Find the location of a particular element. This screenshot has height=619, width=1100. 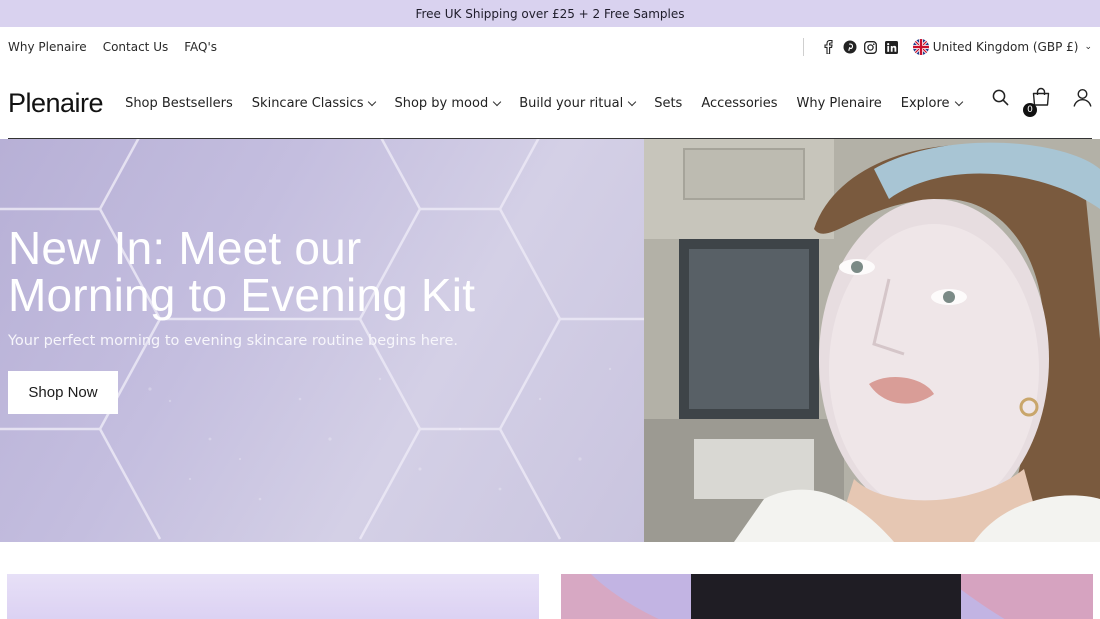

nav-item-label: Sets is located at coordinates (668, 103).